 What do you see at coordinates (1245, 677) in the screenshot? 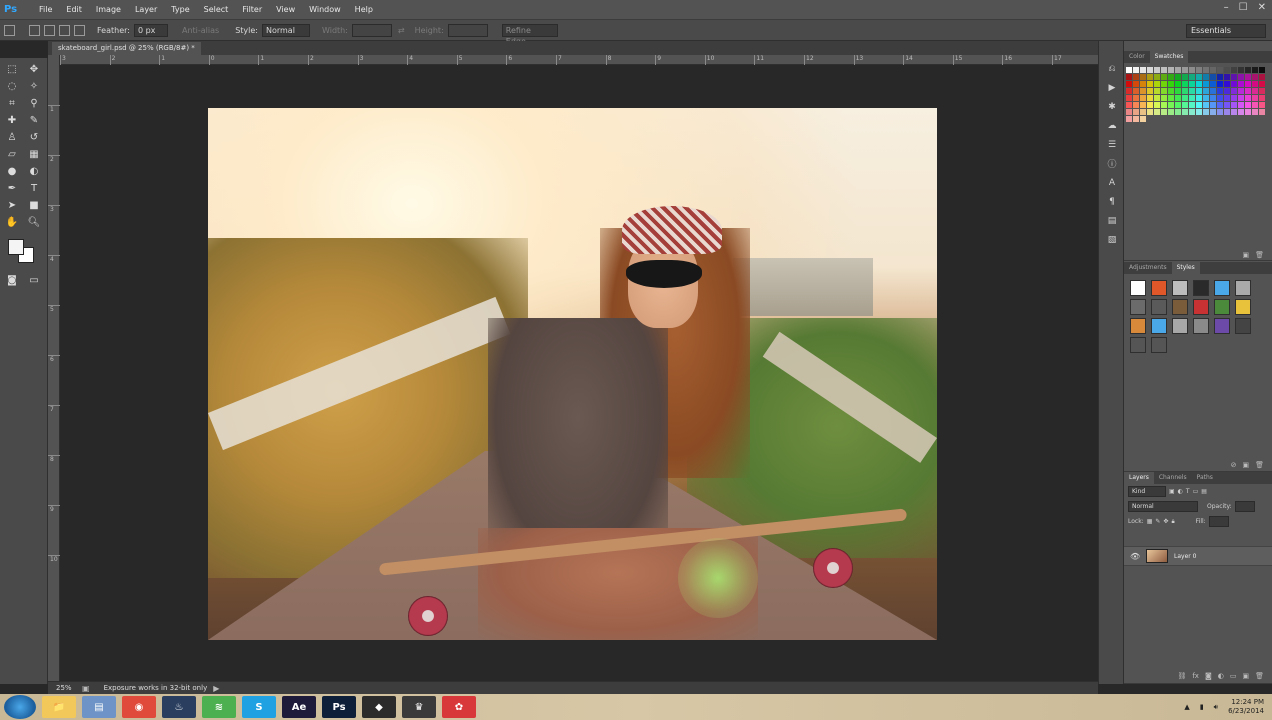
I see `new-layer-icon: ▣` at bounding box center [1245, 677].